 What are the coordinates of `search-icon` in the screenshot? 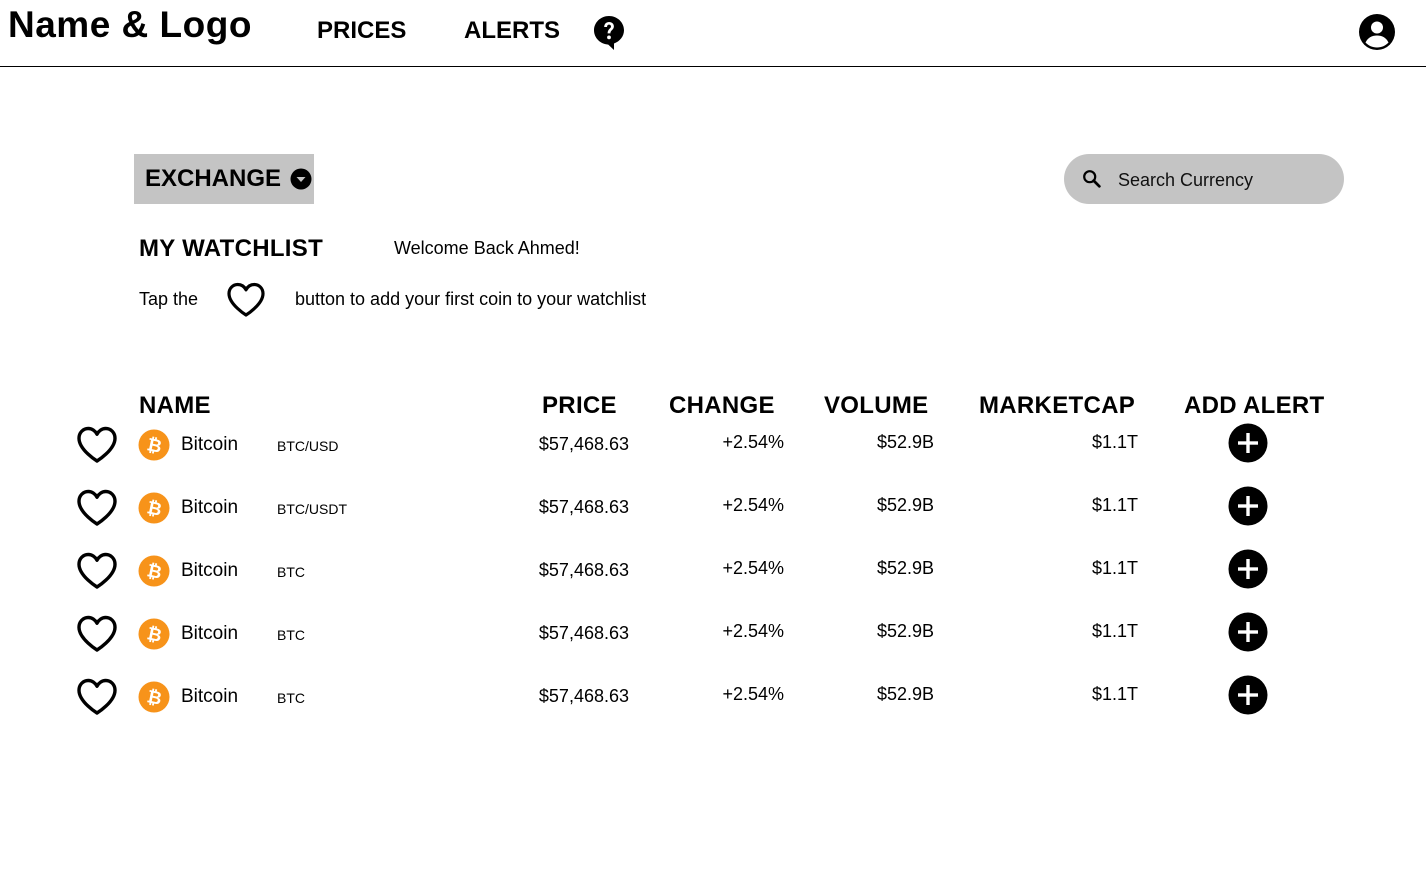 It's located at (1092, 179).